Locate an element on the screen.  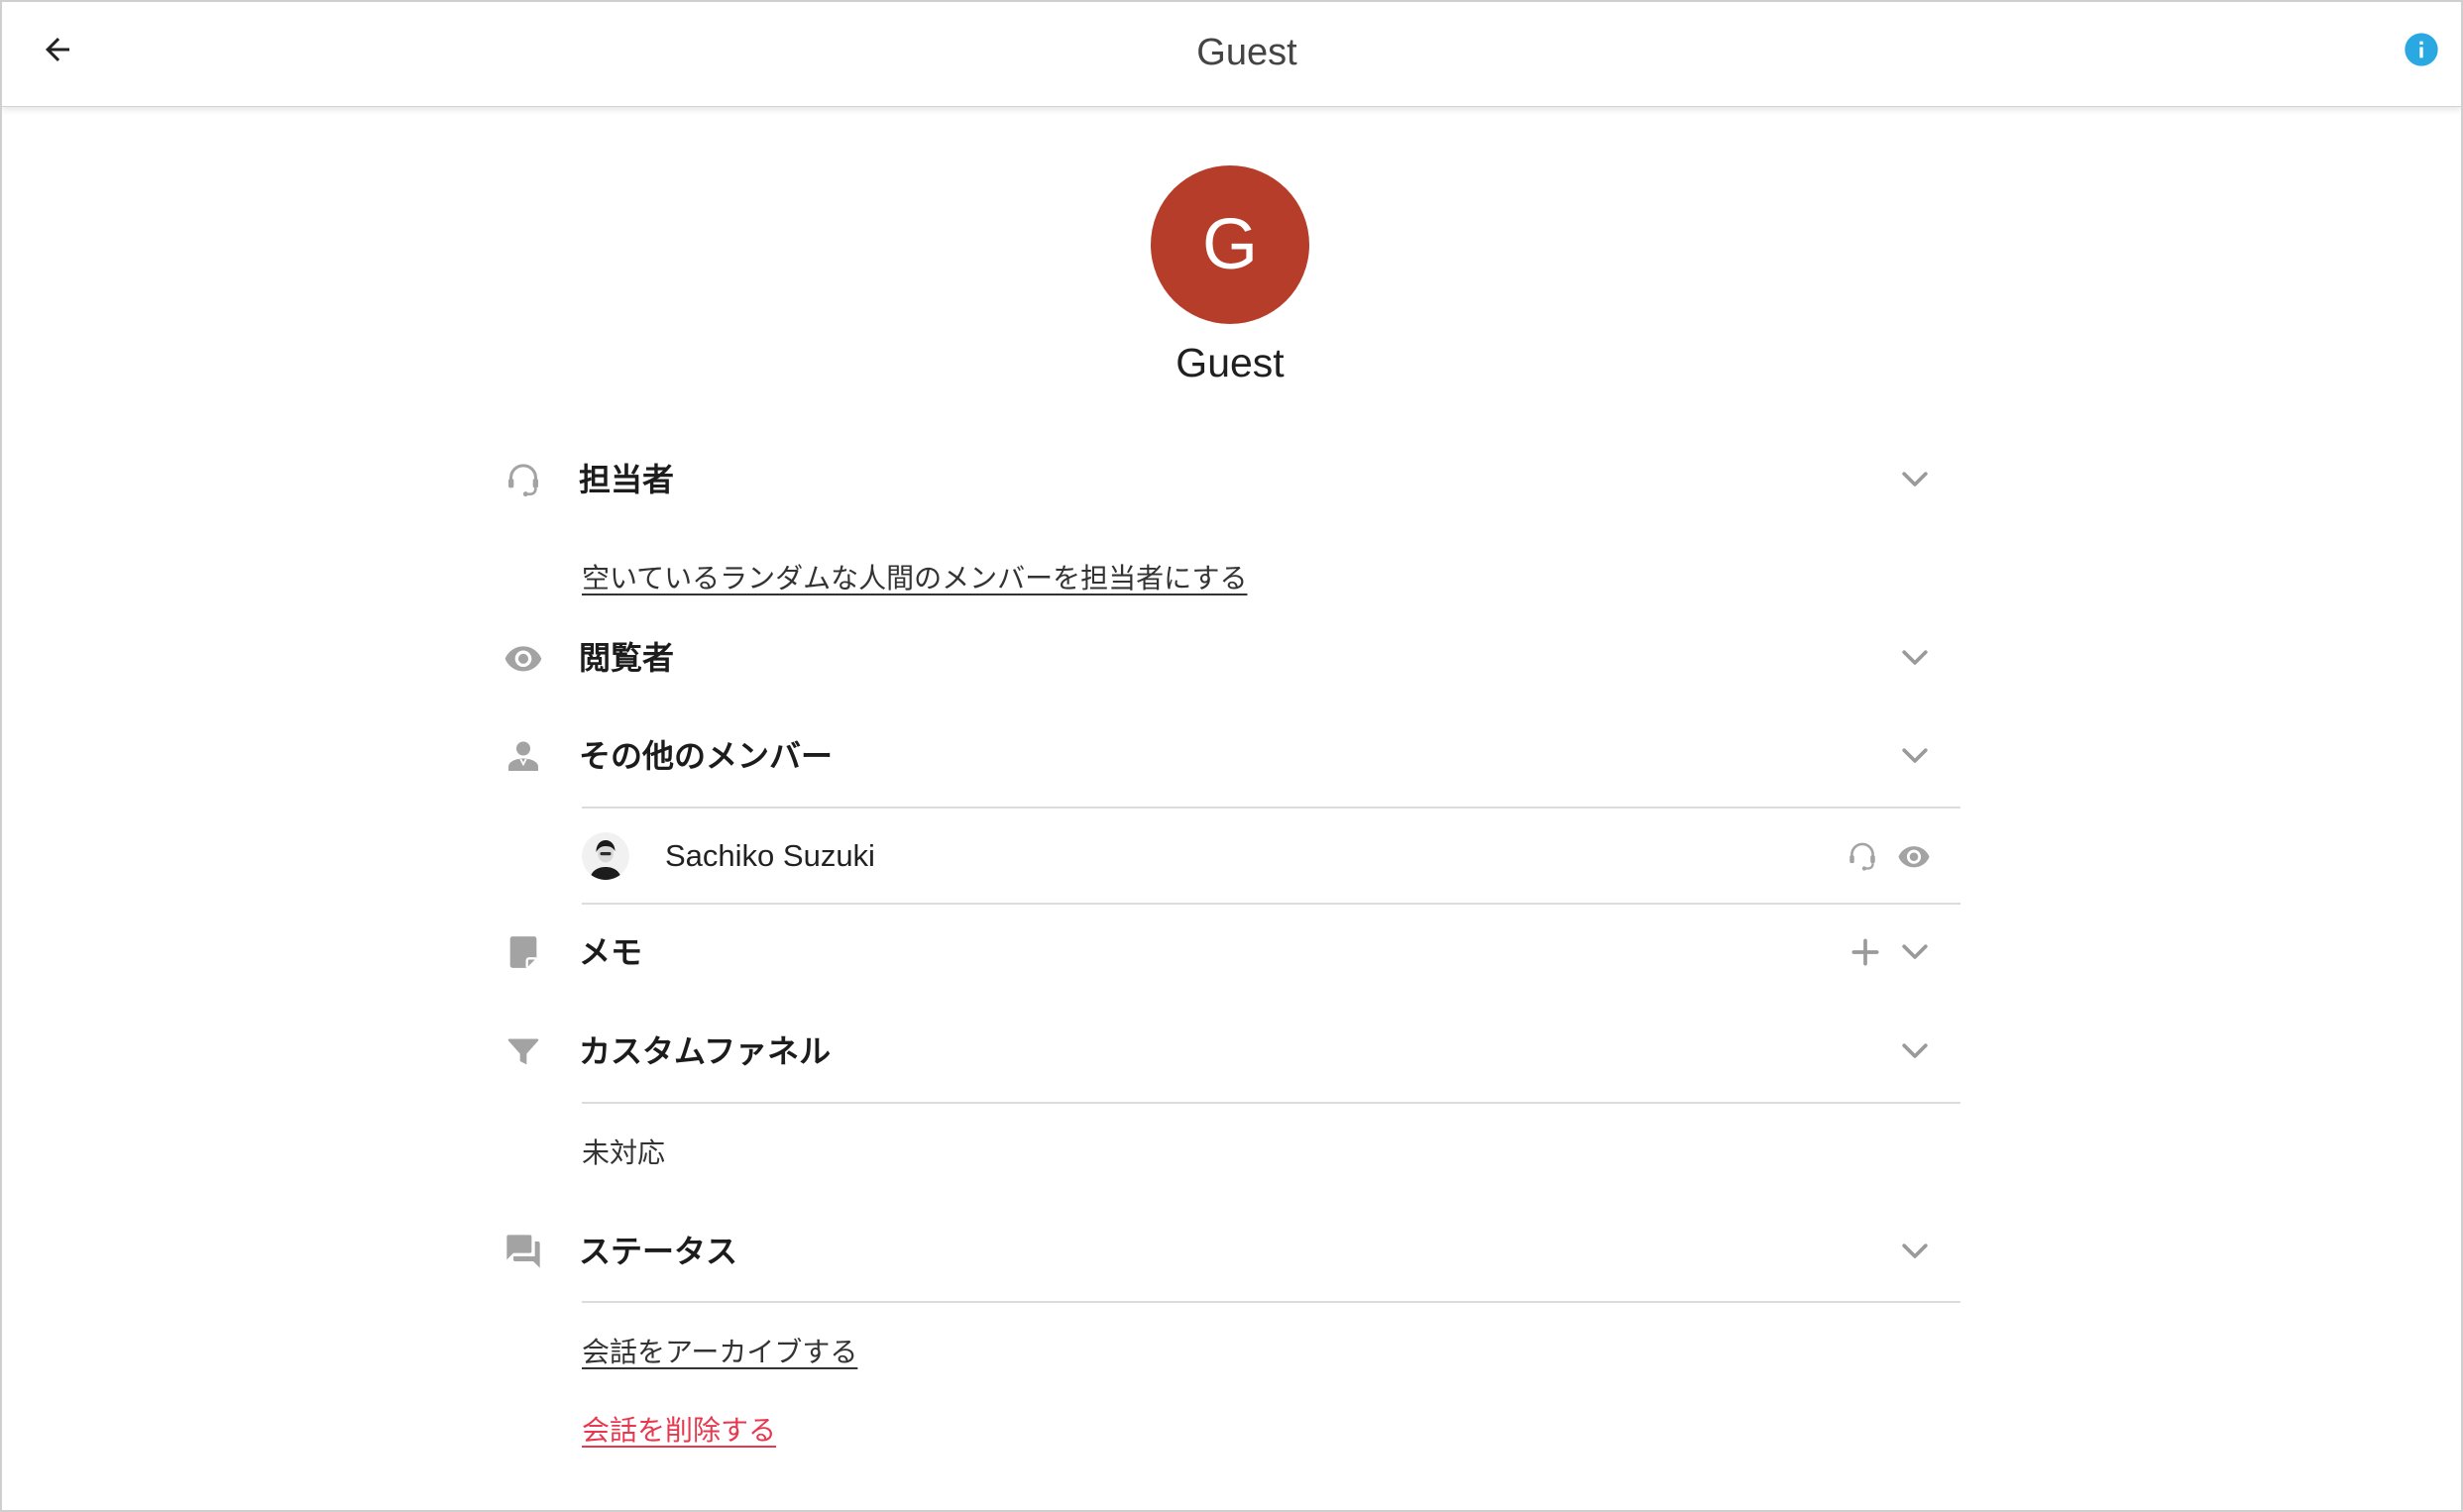
section-label-status: ステータス is located at coordinates (658, 1252).